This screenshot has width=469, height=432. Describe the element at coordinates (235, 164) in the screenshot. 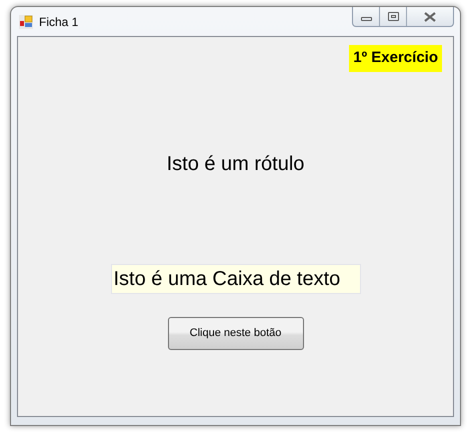

I see `label-text: Isto é um rótulo` at that location.